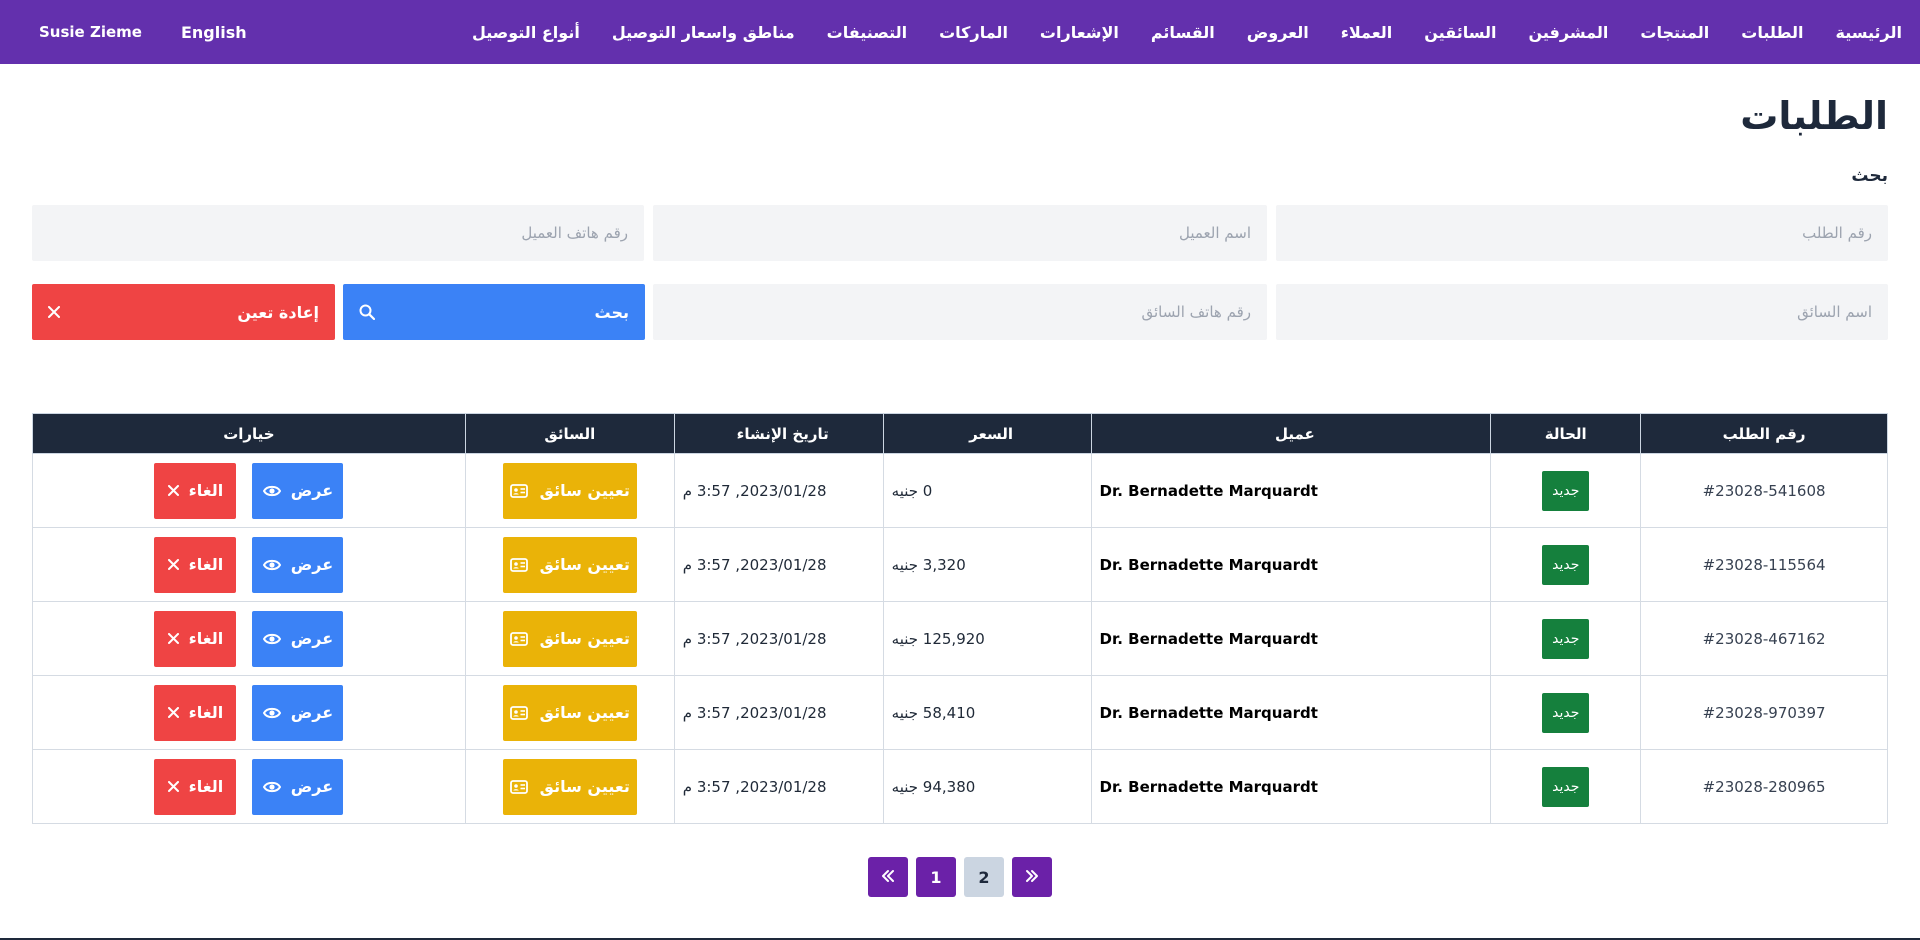 The height and width of the screenshot is (940, 1920). Describe the element at coordinates (936, 877) in the screenshot. I see `pagination-page-1: 1` at that location.